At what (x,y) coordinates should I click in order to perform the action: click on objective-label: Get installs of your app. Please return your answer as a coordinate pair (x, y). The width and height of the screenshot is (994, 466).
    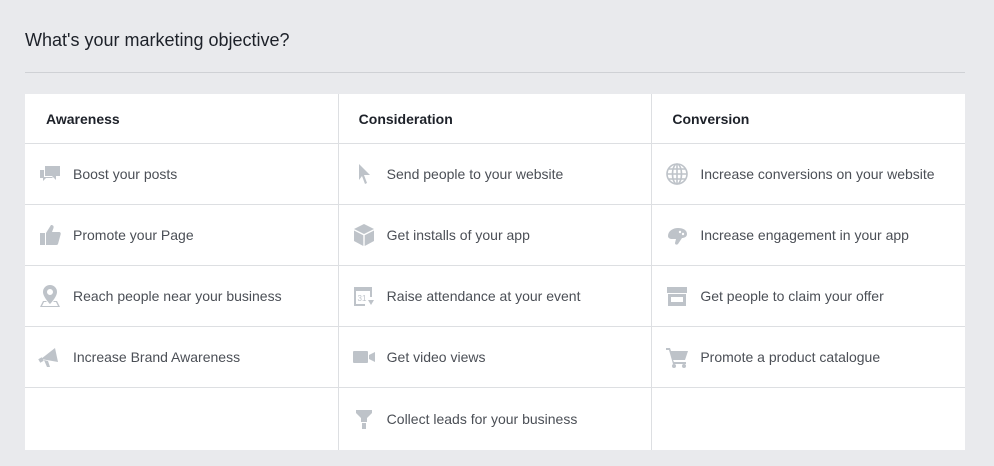
    Looking at the image, I should click on (458, 235).